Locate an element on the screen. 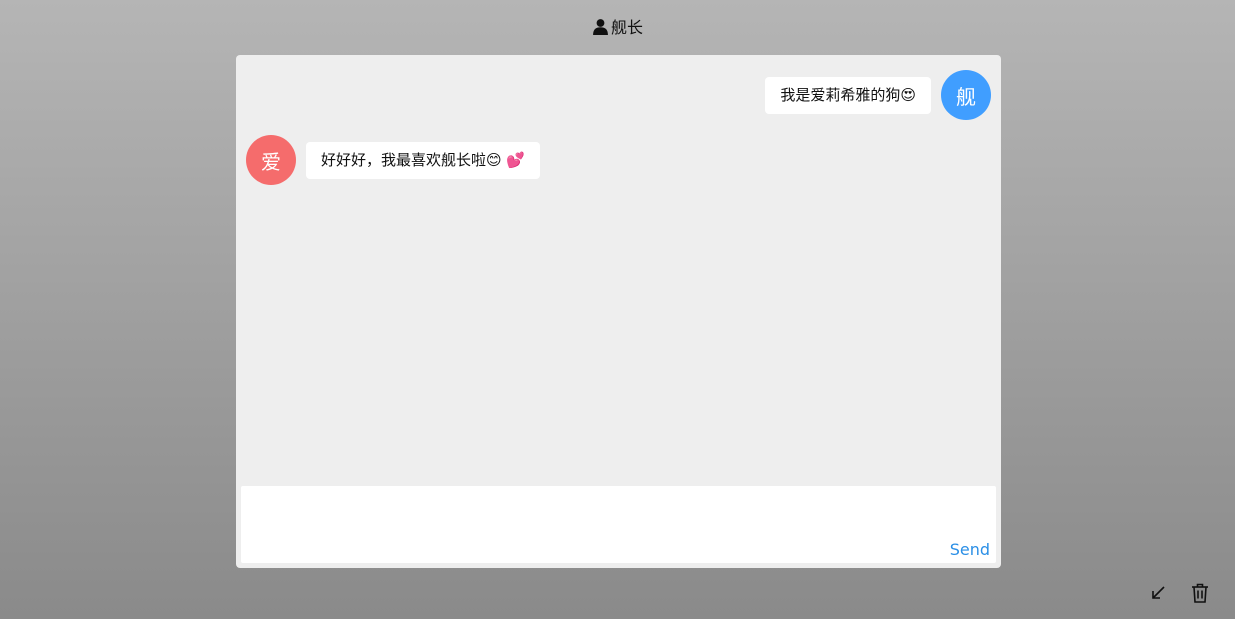  clear-chat-button is located at coordinates (1200, 594).